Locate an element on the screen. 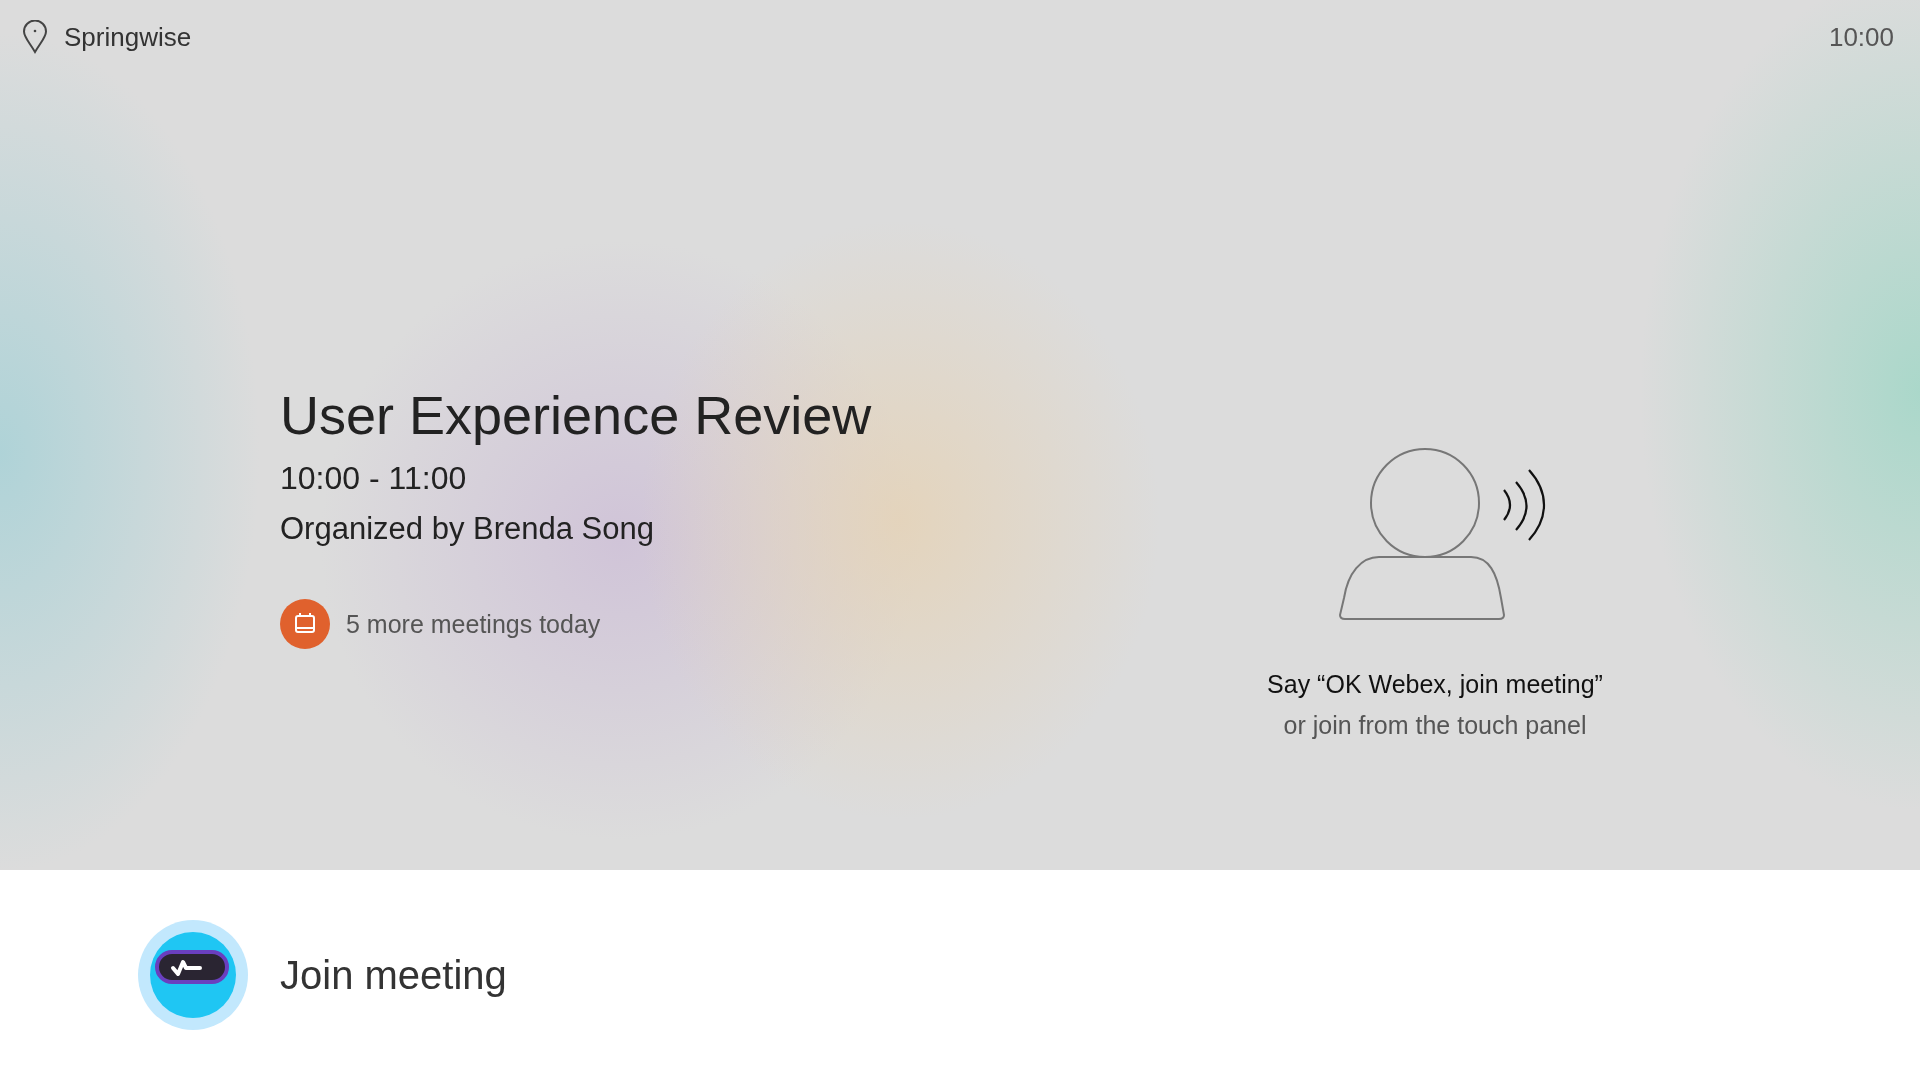 The height and width of the screenshot is (1080, 1920). meeting-organizer: Organized by Brenda Song is located at coordinates (467, 529).